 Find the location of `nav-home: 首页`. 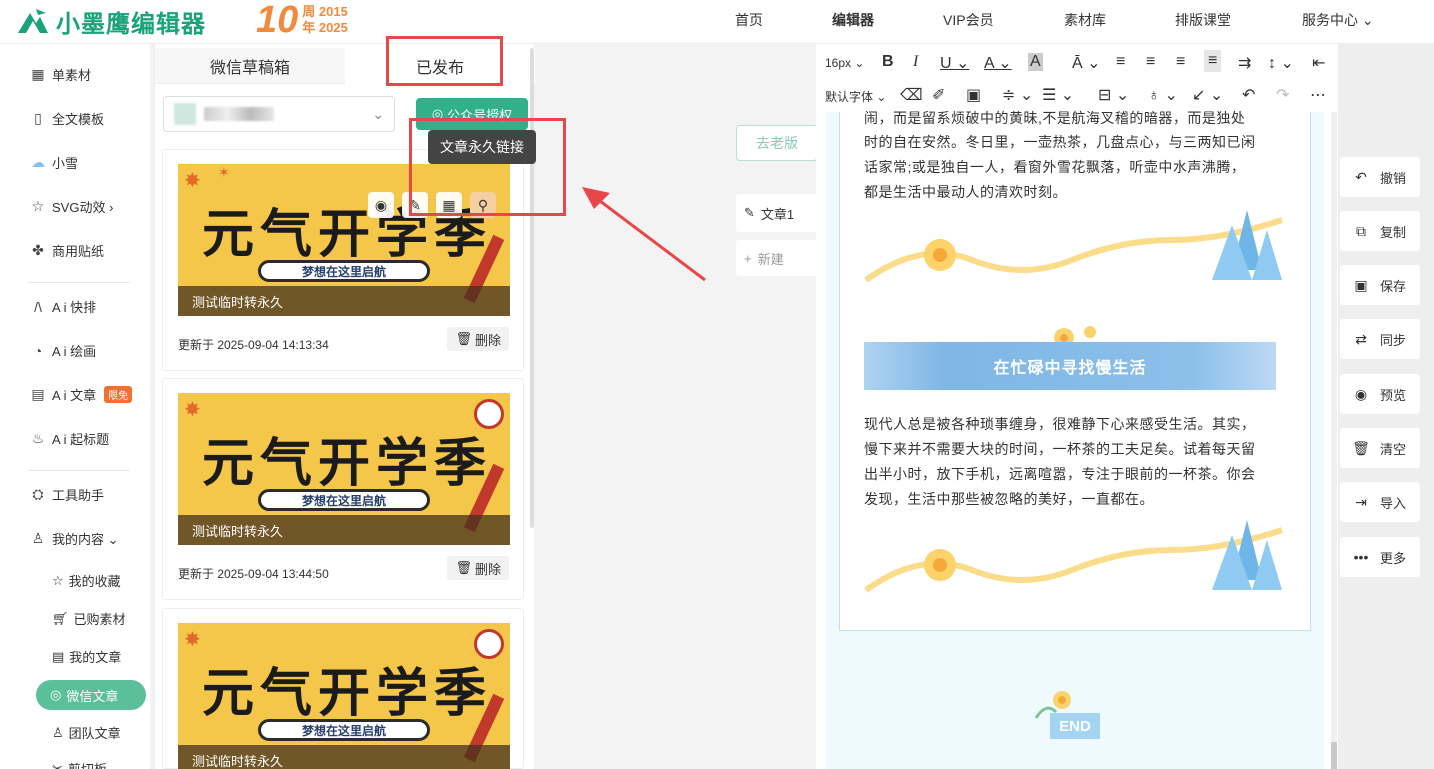

nav-home: 首页 is located at coordinates (749, 20).